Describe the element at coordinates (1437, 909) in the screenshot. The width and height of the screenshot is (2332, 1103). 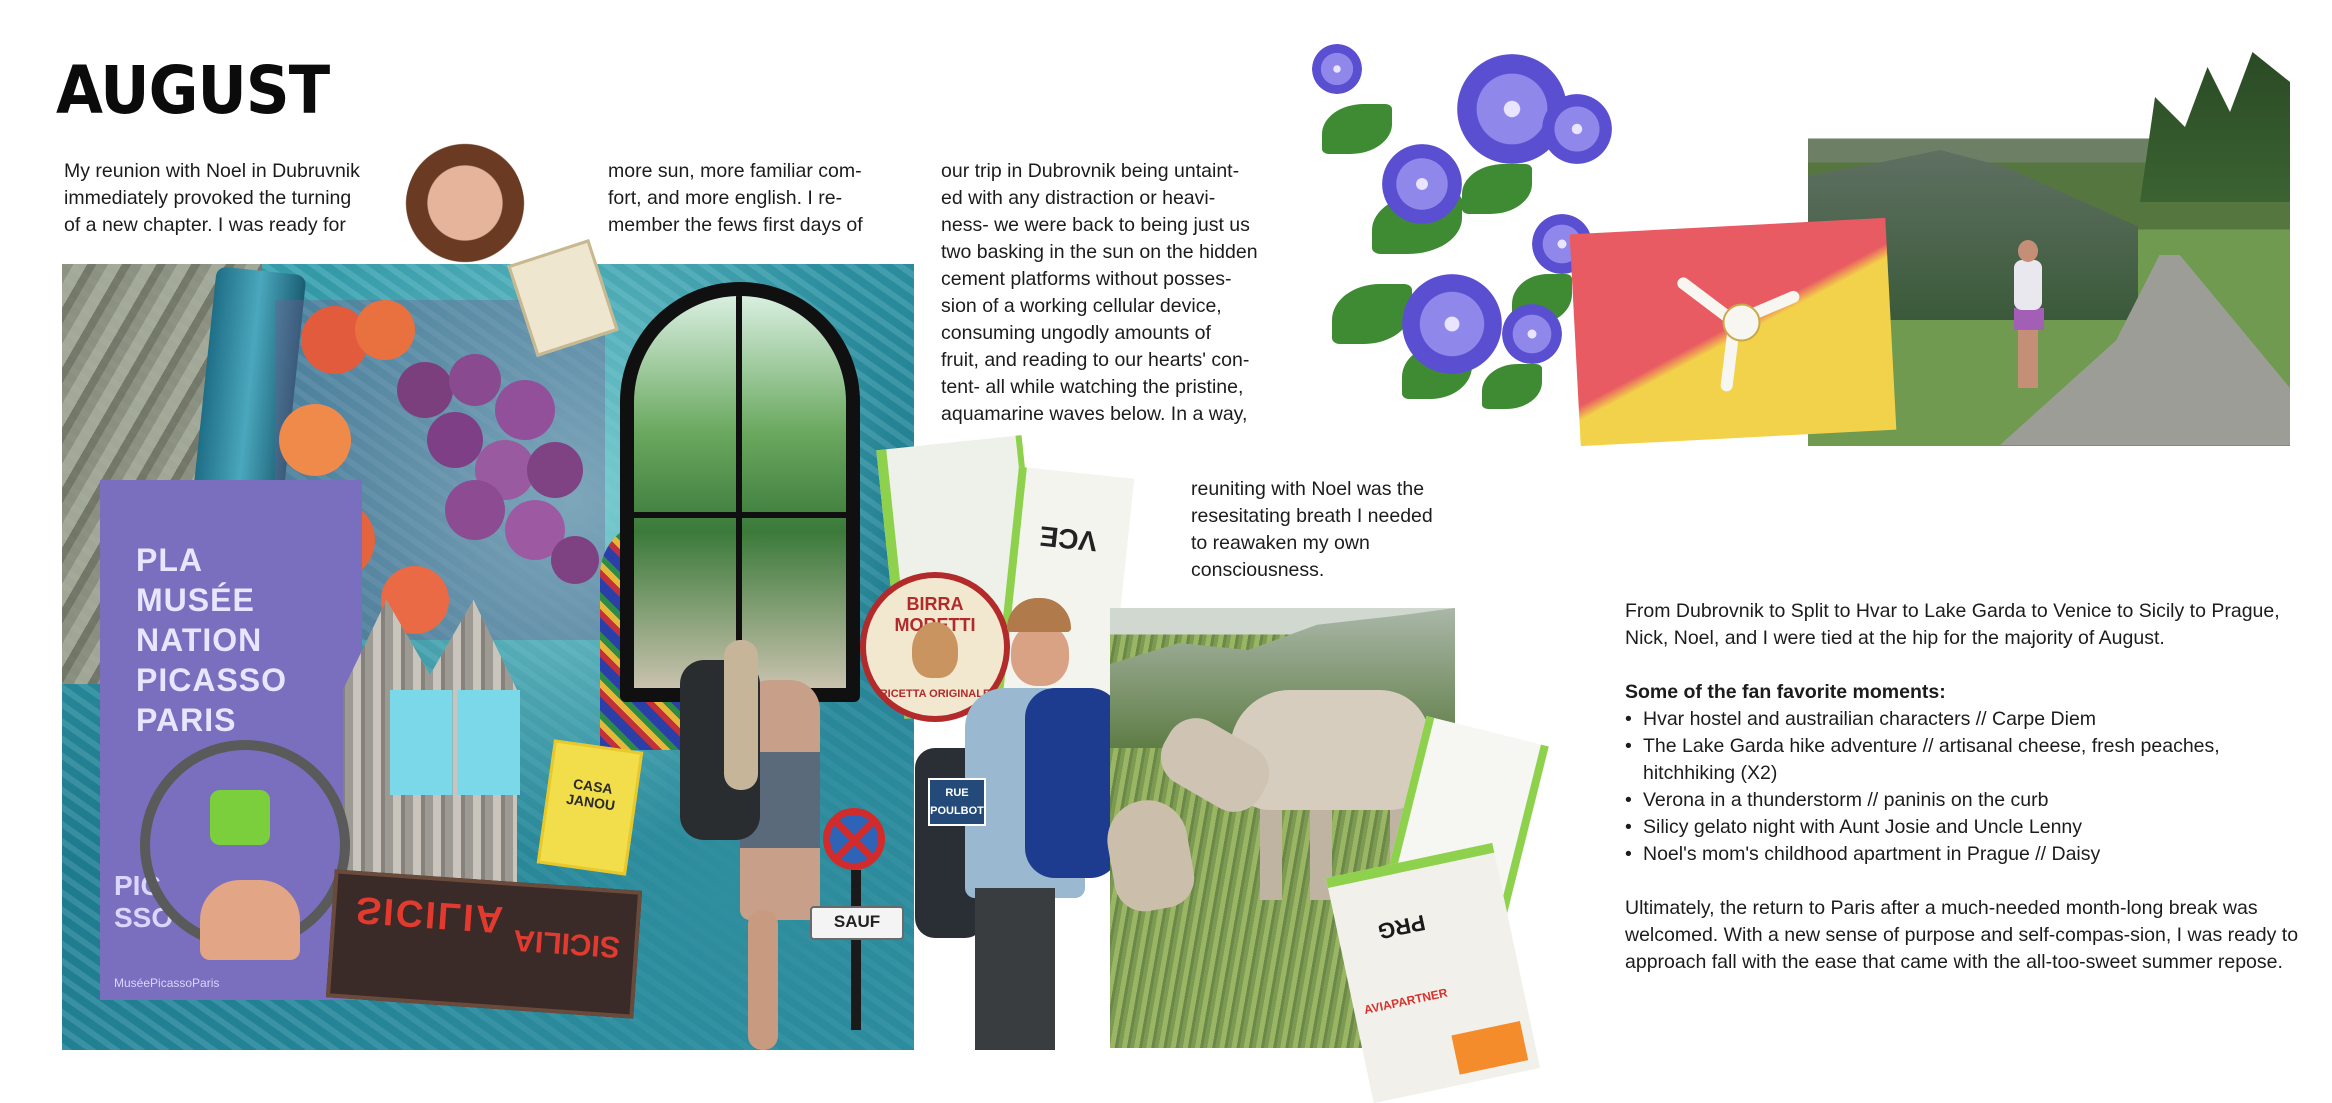
I see `boarding-passes-photo: PRG AVIAPARTNER` at that location.